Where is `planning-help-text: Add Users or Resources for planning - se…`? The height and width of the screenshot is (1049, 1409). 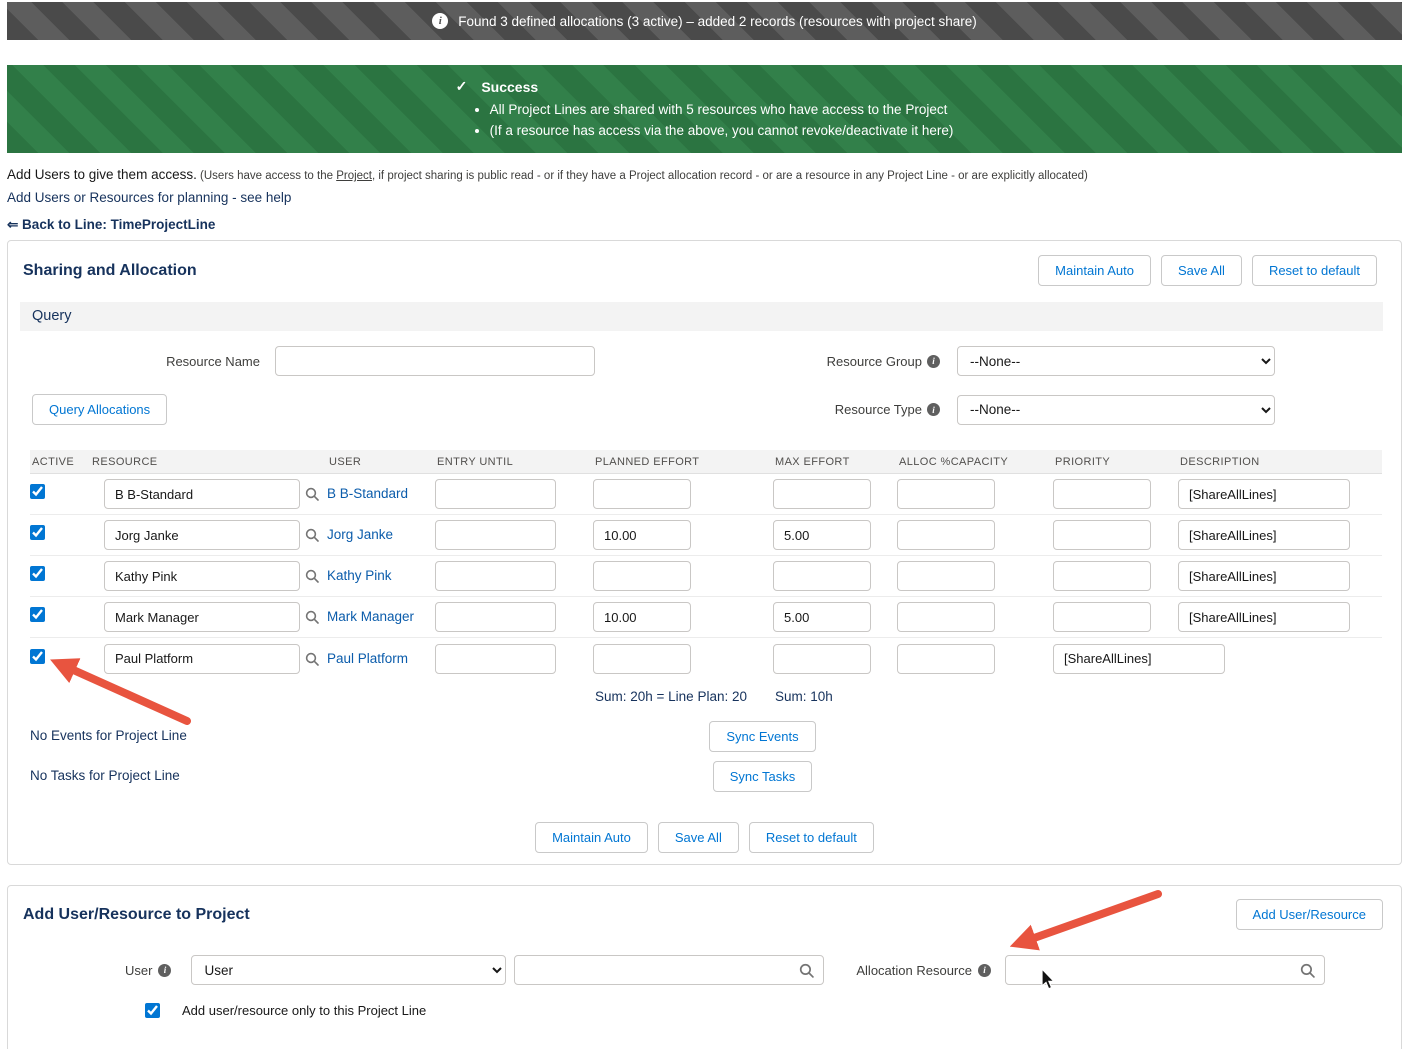 planning-help-text: Add Users or Resources for planning - se… is located at coordinates (149, 197).